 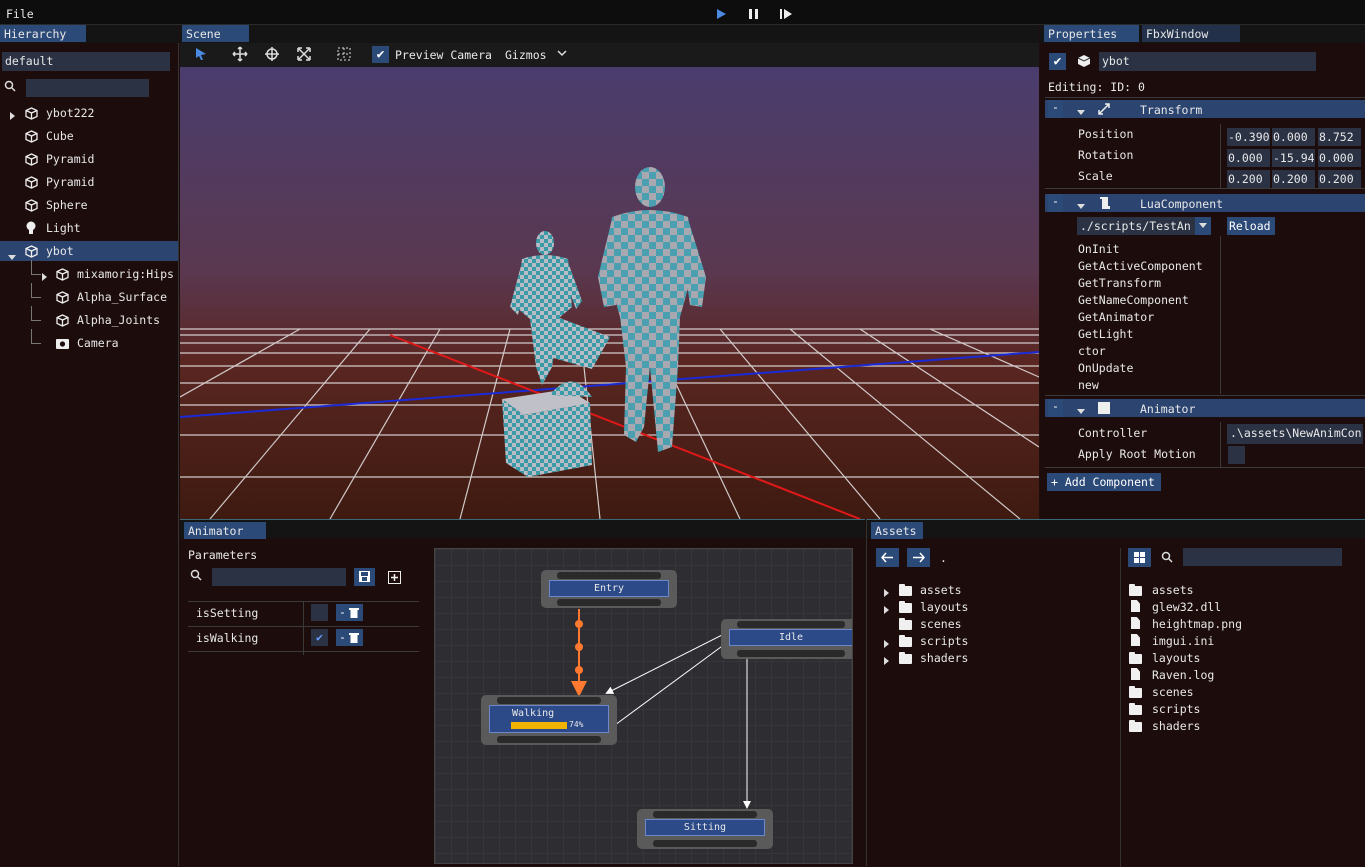 I want to click on forward-arrow-icon, so click(x=918, y=557).